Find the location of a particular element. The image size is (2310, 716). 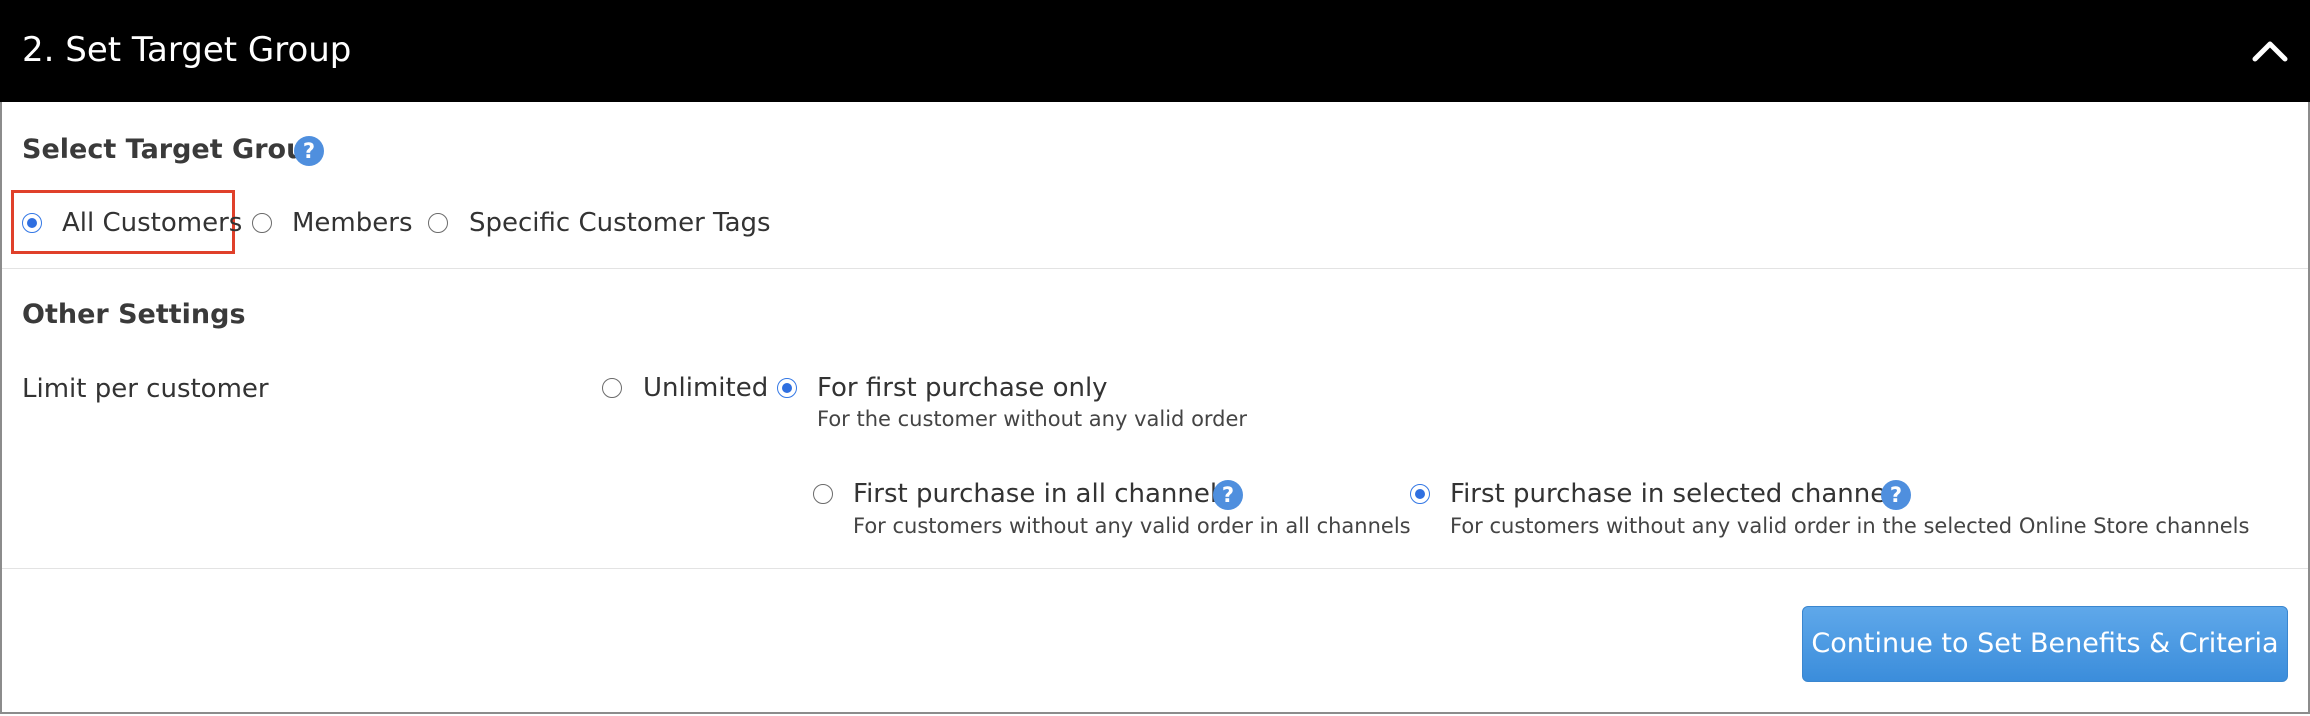

radio-first-purchase-selected-channels is located at coordinates (1420, 494).